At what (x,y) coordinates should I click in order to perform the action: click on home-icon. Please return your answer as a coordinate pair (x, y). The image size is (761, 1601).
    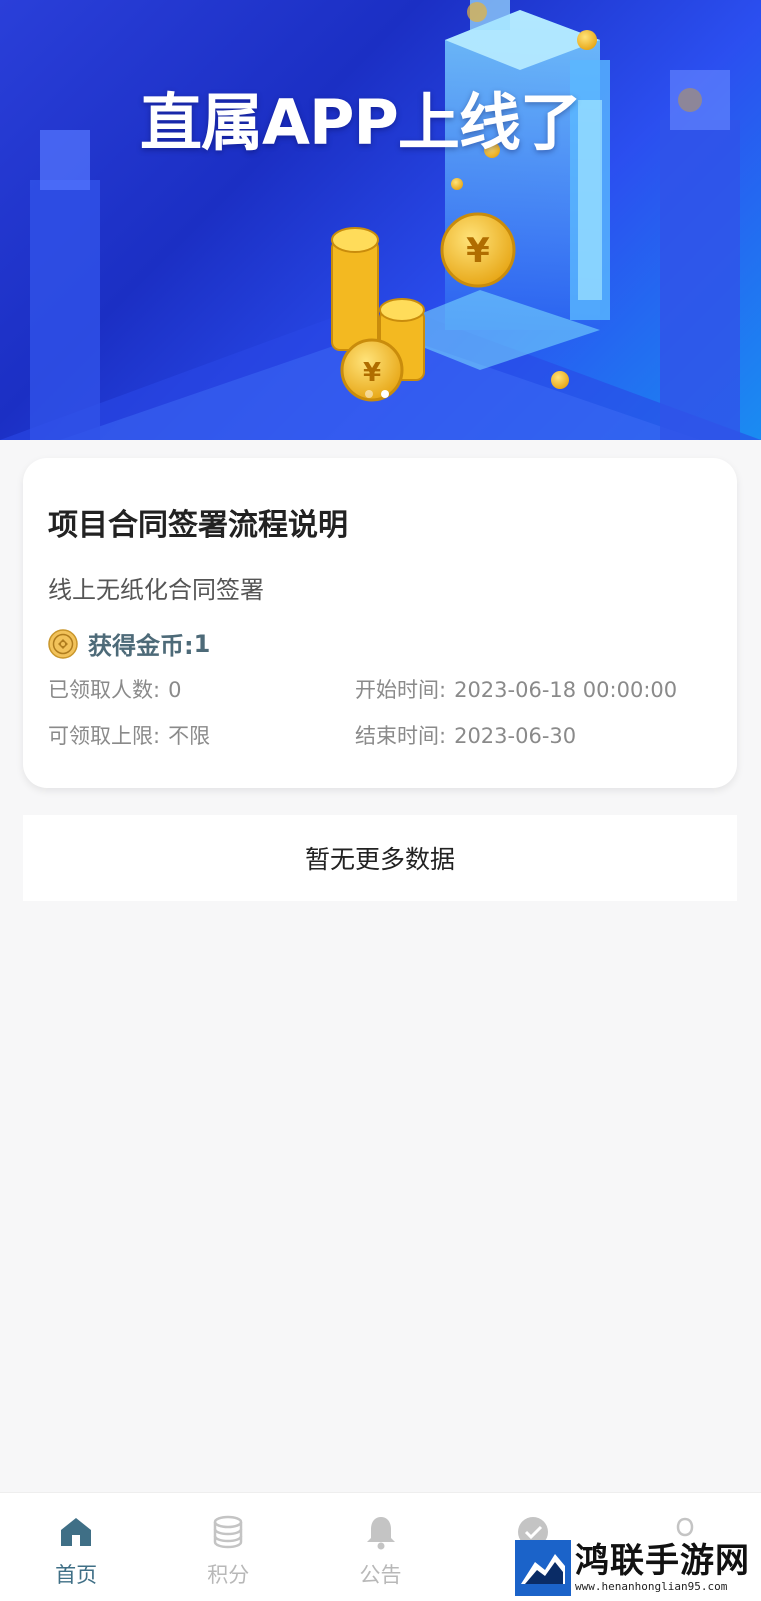
    Looking at the image, I should click on (76, 1532).